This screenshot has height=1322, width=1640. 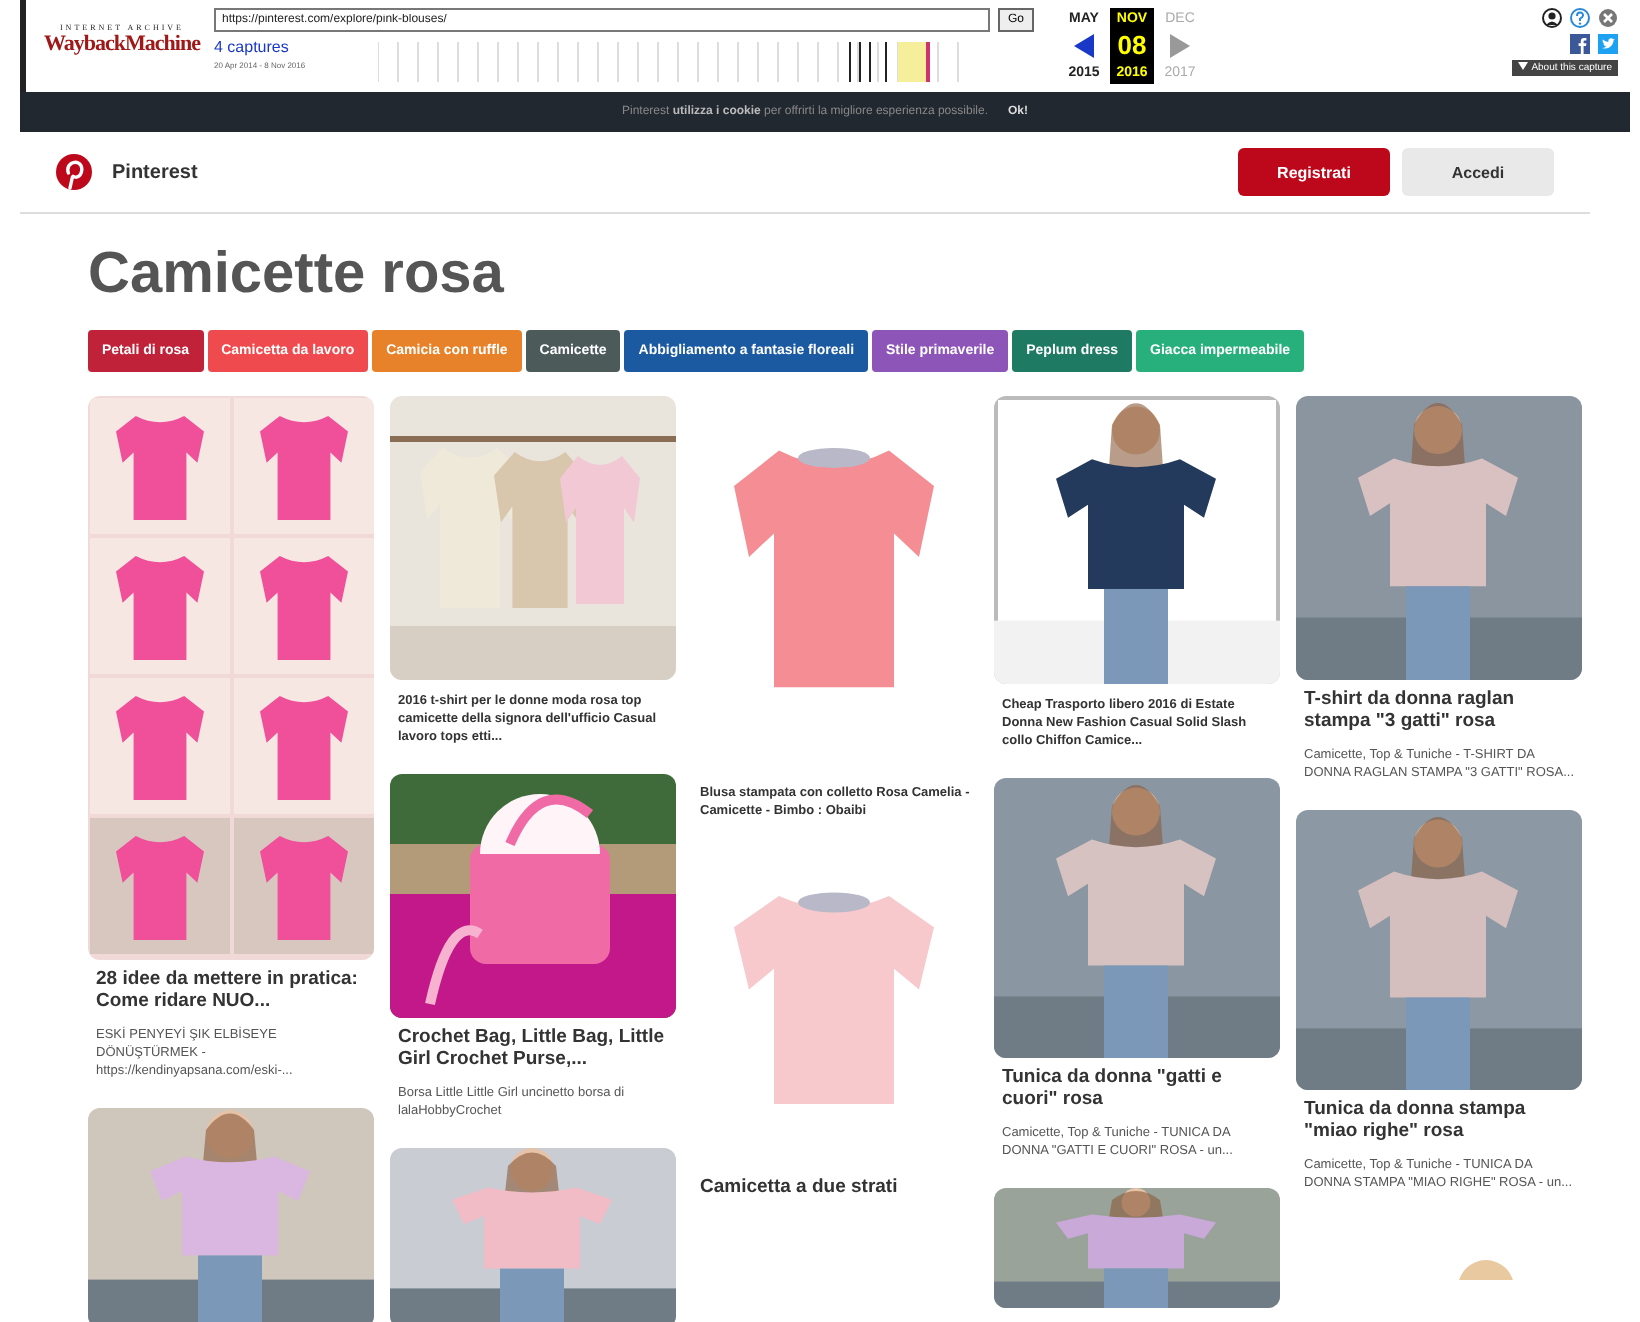 I want to click on pinterest-logo-icon, so click(x=74, y=172).